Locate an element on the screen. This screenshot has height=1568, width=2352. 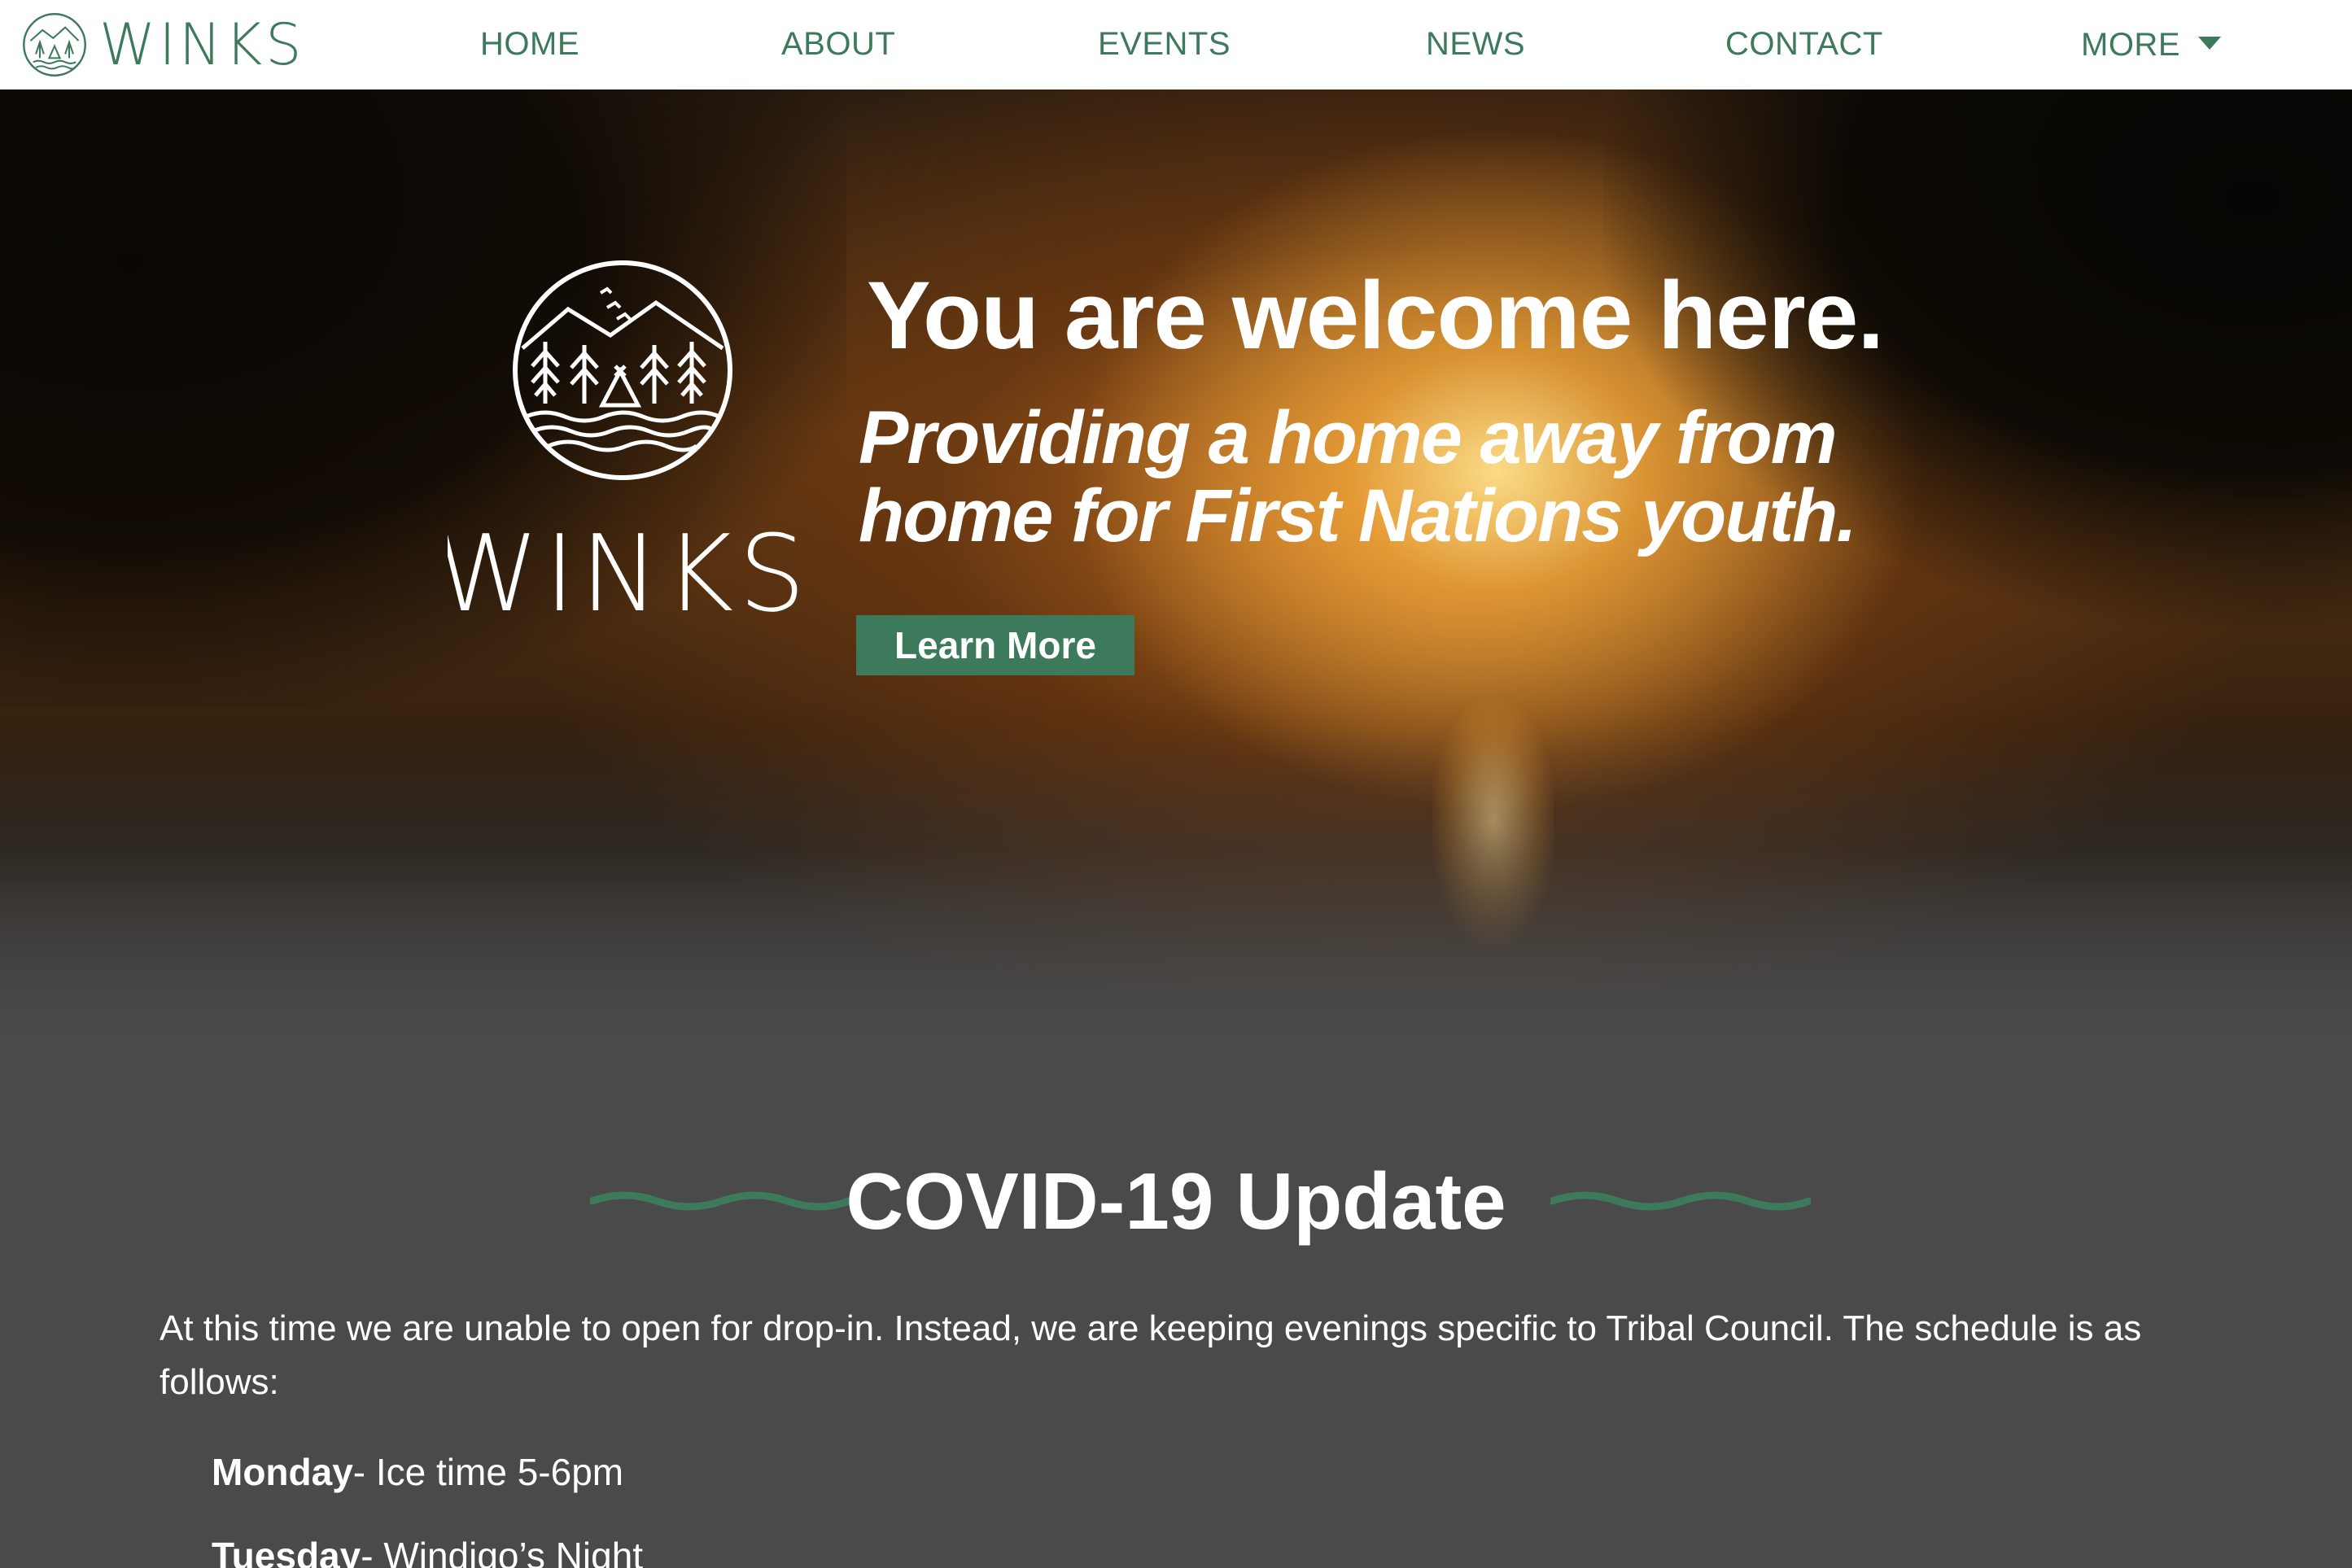
nav-about: ABOUT is located at coordinates (838, 45).